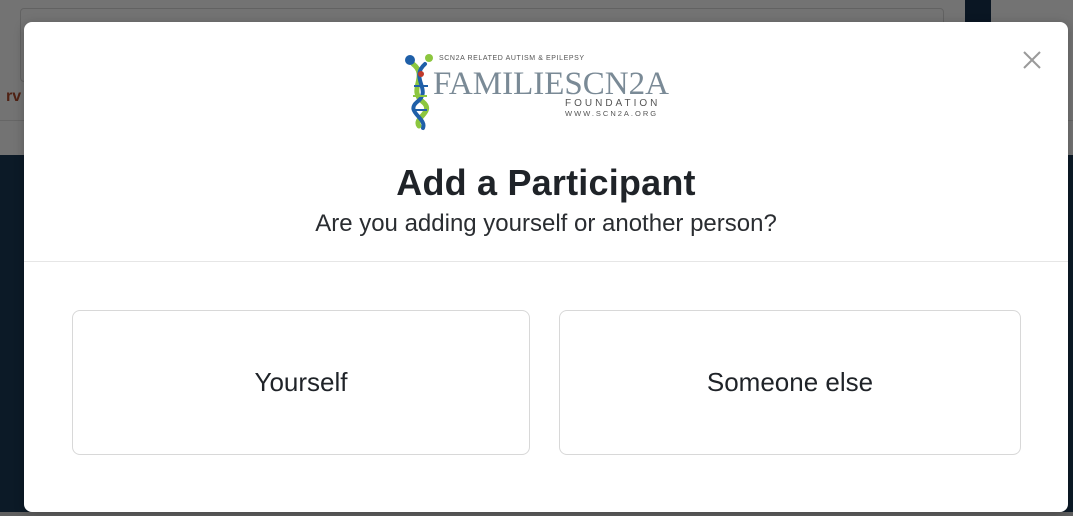 The height and width of the screenshot is (516, 1073). I want to click on yourself-option-label: Yourself, so click(301, 382).